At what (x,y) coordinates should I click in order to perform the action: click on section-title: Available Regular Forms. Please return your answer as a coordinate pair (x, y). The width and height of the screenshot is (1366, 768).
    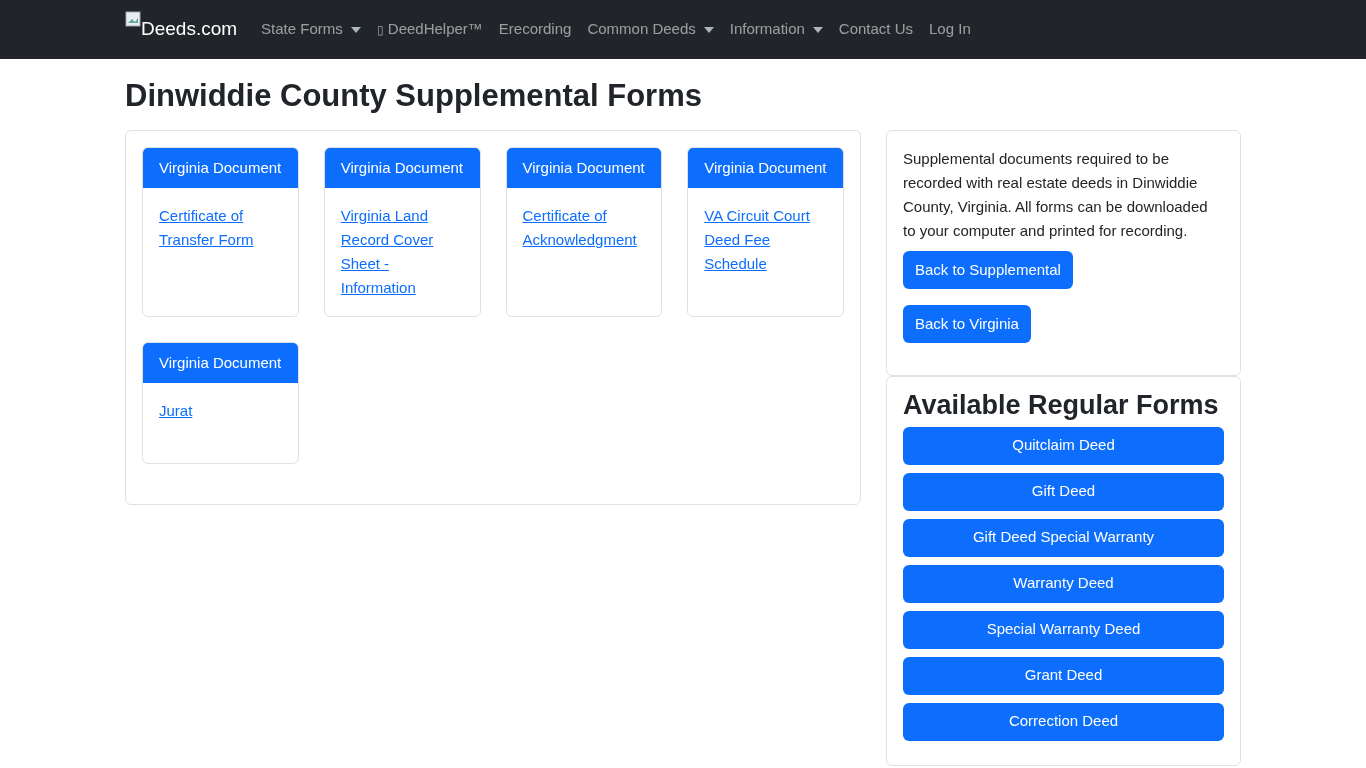
    Looking at the image, I should click on (1061, 405).